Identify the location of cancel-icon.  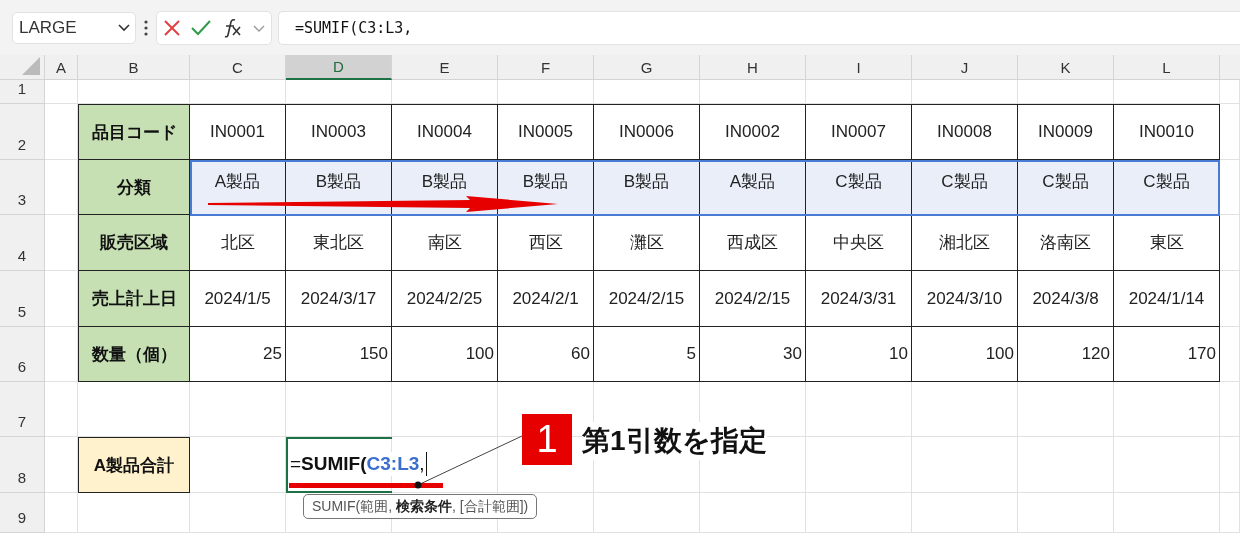
(172, 27).